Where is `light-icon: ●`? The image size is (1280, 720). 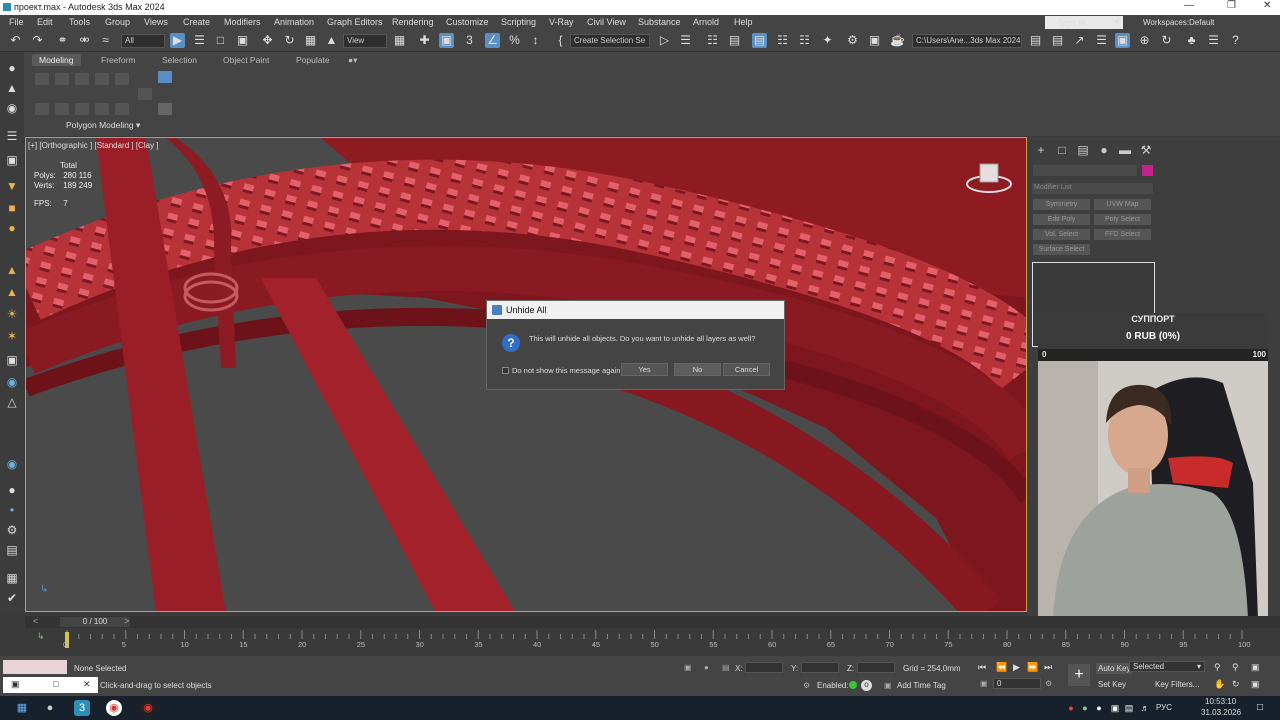 light-icon: ● is located at coordinates (12, 228).